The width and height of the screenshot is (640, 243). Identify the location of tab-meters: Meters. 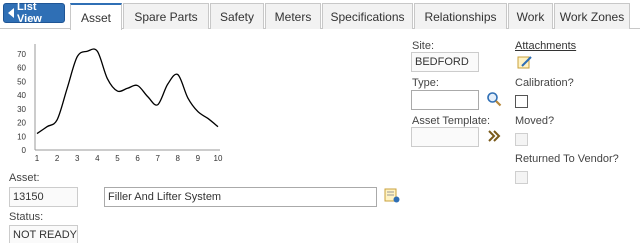
(293, 16).